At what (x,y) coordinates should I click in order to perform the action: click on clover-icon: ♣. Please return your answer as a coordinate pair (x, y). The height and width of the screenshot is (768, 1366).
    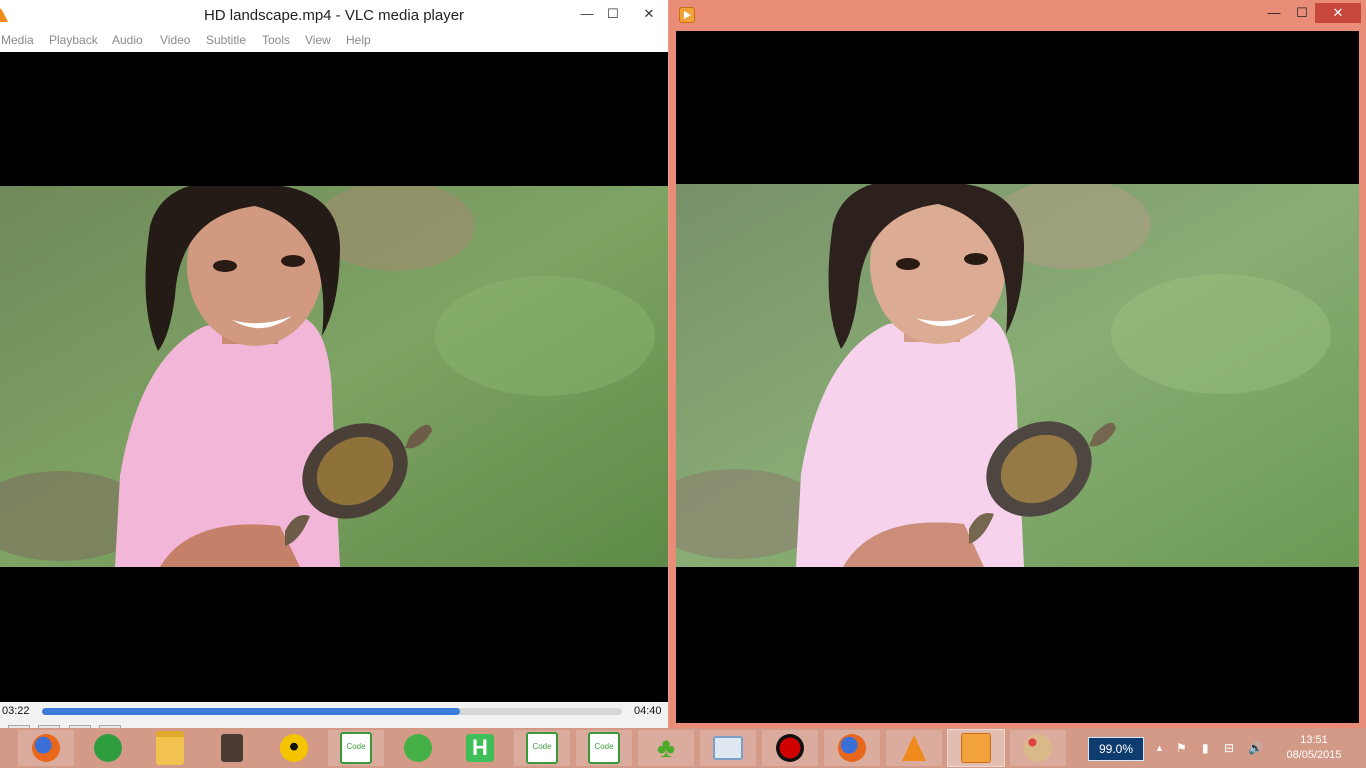
    Looking at the image, I should click on (666, 747).